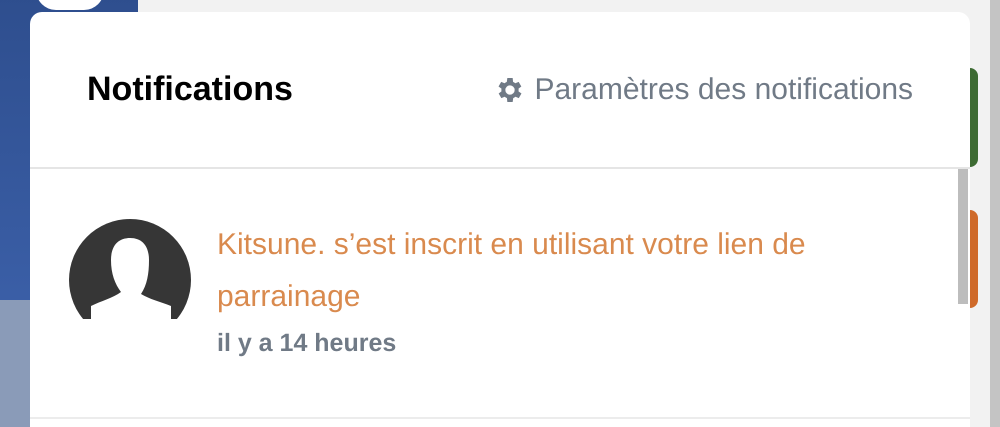 This screenshot has width=1000, height=427. What do you see at coordinates (703, 89) in the screenshot?
I see `settings-link: Paramètres des notifications` at bounding box center [703, 89].